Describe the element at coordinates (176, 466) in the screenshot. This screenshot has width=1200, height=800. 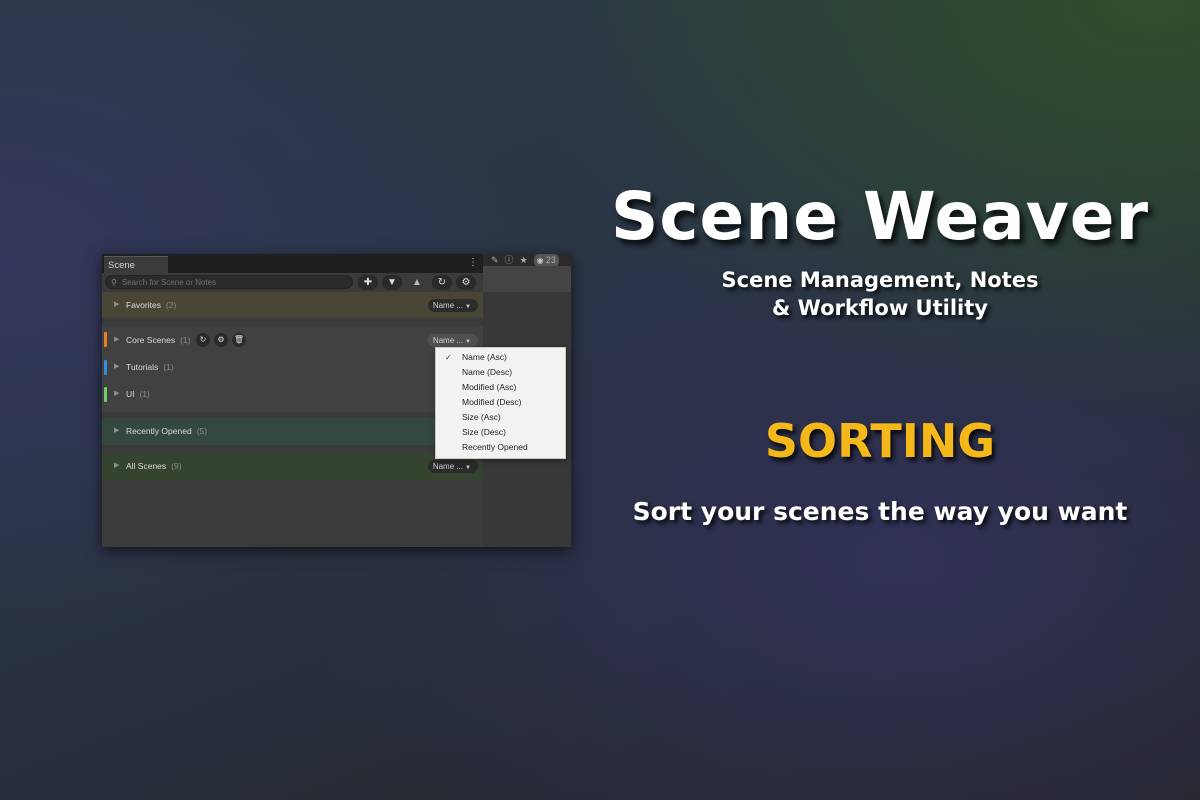
I see `section-count: (9)` at that location.